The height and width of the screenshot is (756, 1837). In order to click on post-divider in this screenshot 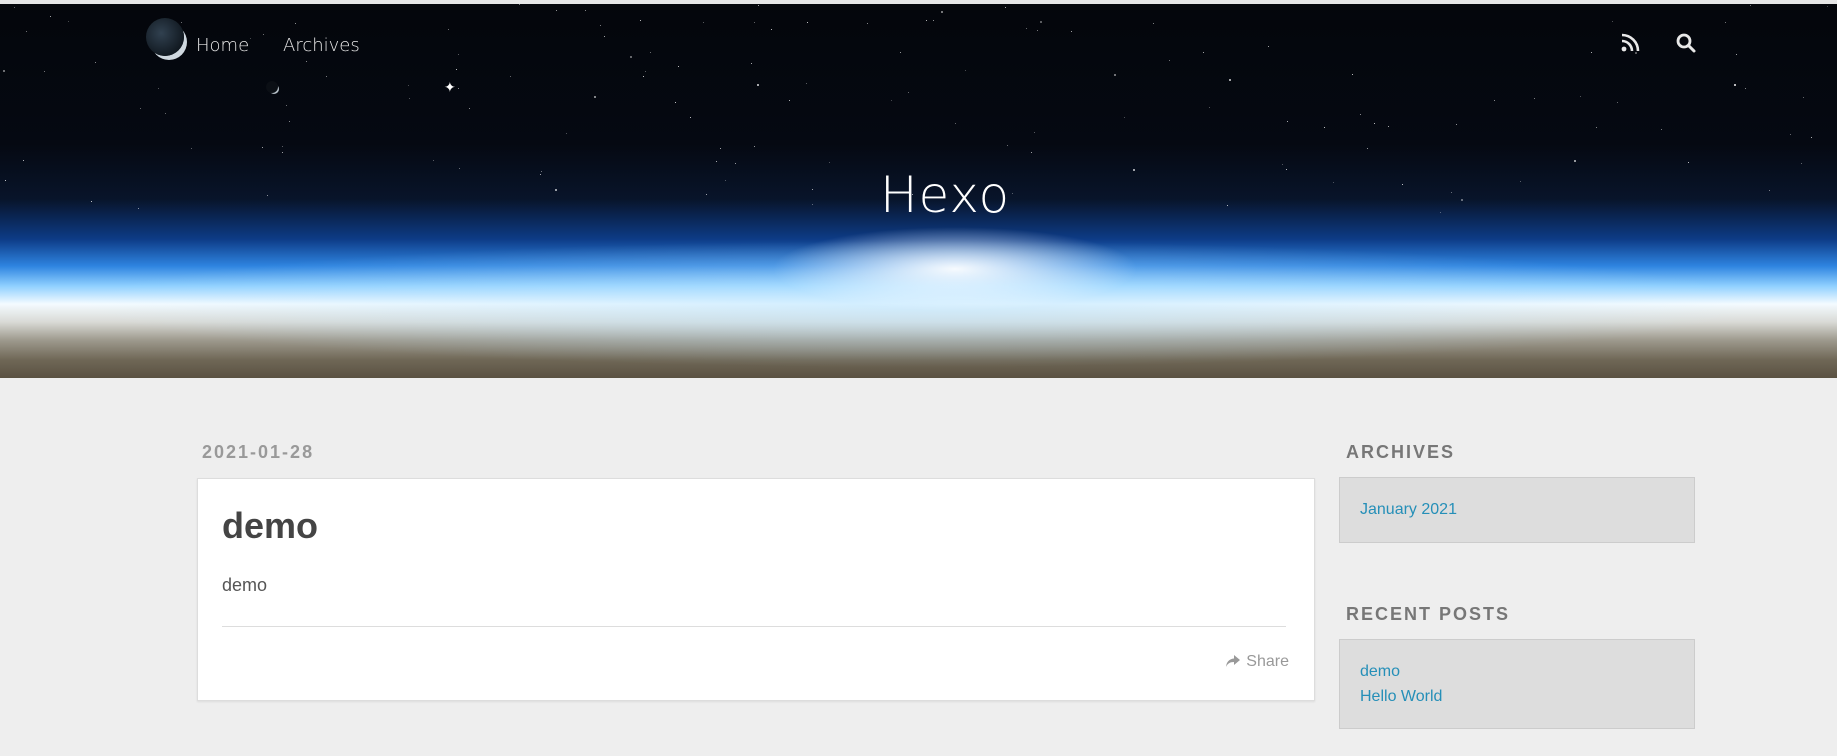, I will do `click(754, 626)`.